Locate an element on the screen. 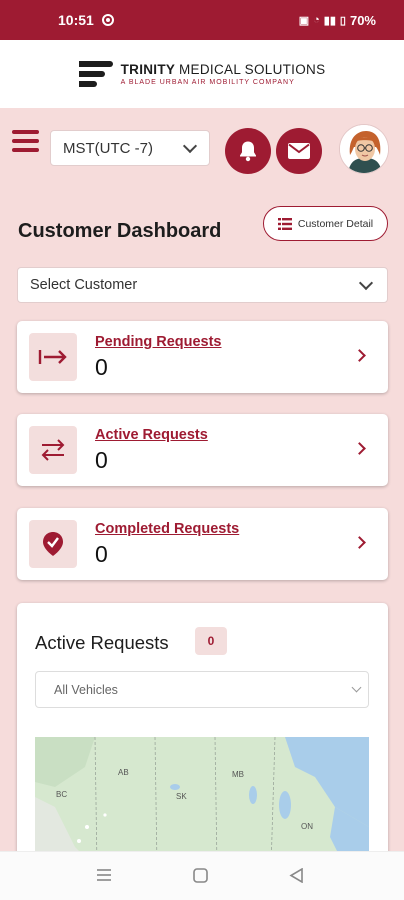  battery-icon: ▯ is located at coordinates (342, 20).